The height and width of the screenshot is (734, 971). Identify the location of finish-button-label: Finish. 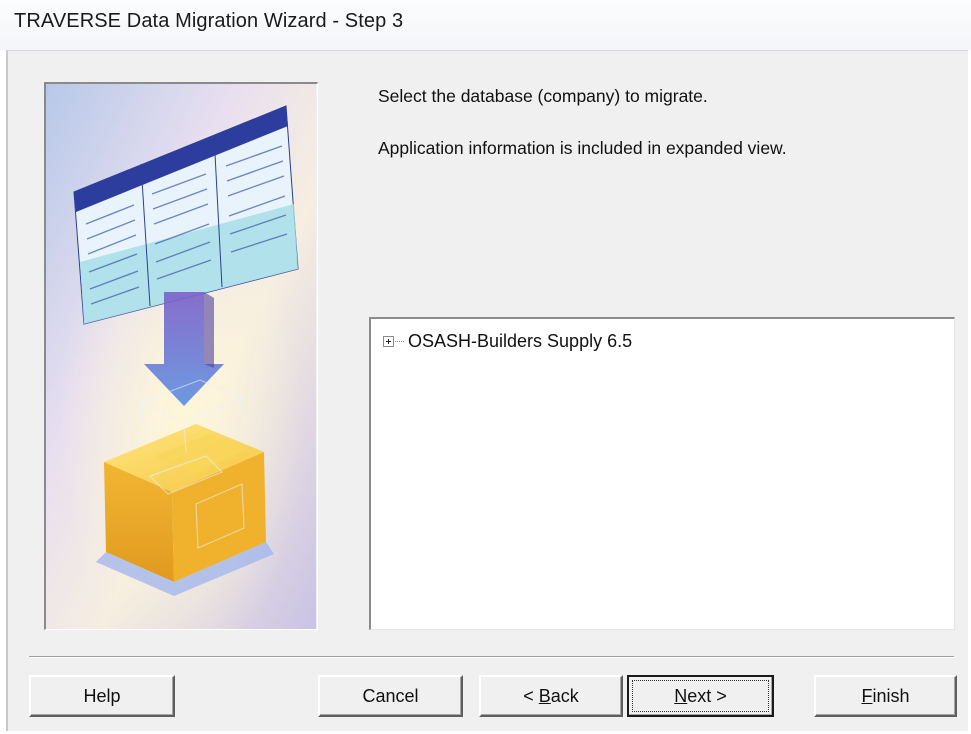
(885, 695).